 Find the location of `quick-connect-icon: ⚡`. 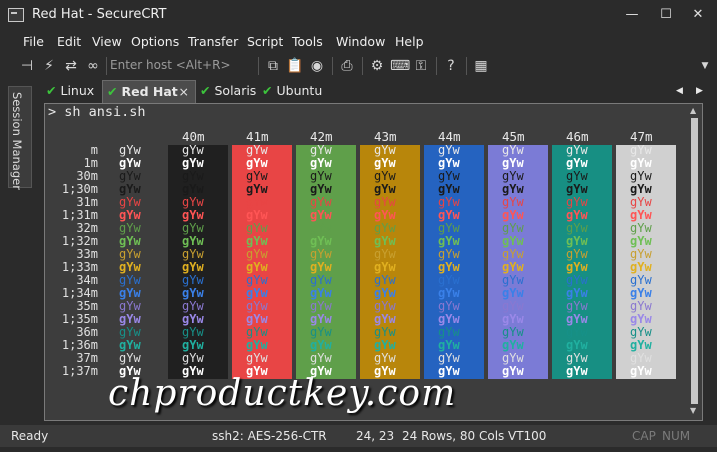

quick-connect-icon: ⚡ is located at coordinates (49, 66).